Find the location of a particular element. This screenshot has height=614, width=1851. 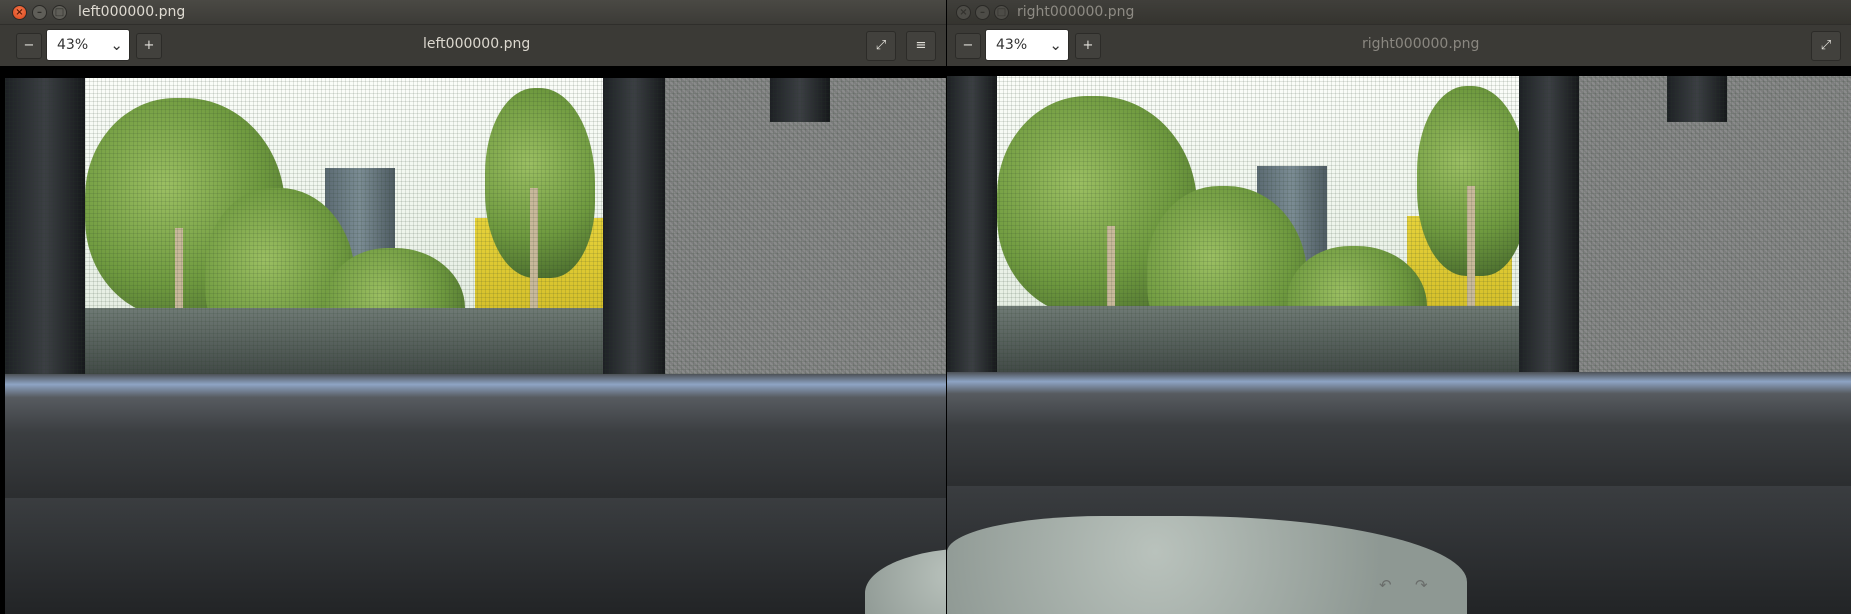

right-toolbar: − 43% ⌄ + right000000.png ⤢ is located at coordinates (1399, 45).